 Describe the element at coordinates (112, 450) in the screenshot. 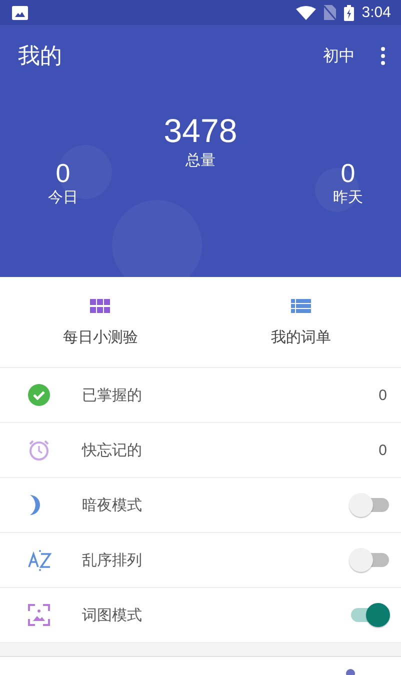

I see `setting-label: 快忘记的` at that location.